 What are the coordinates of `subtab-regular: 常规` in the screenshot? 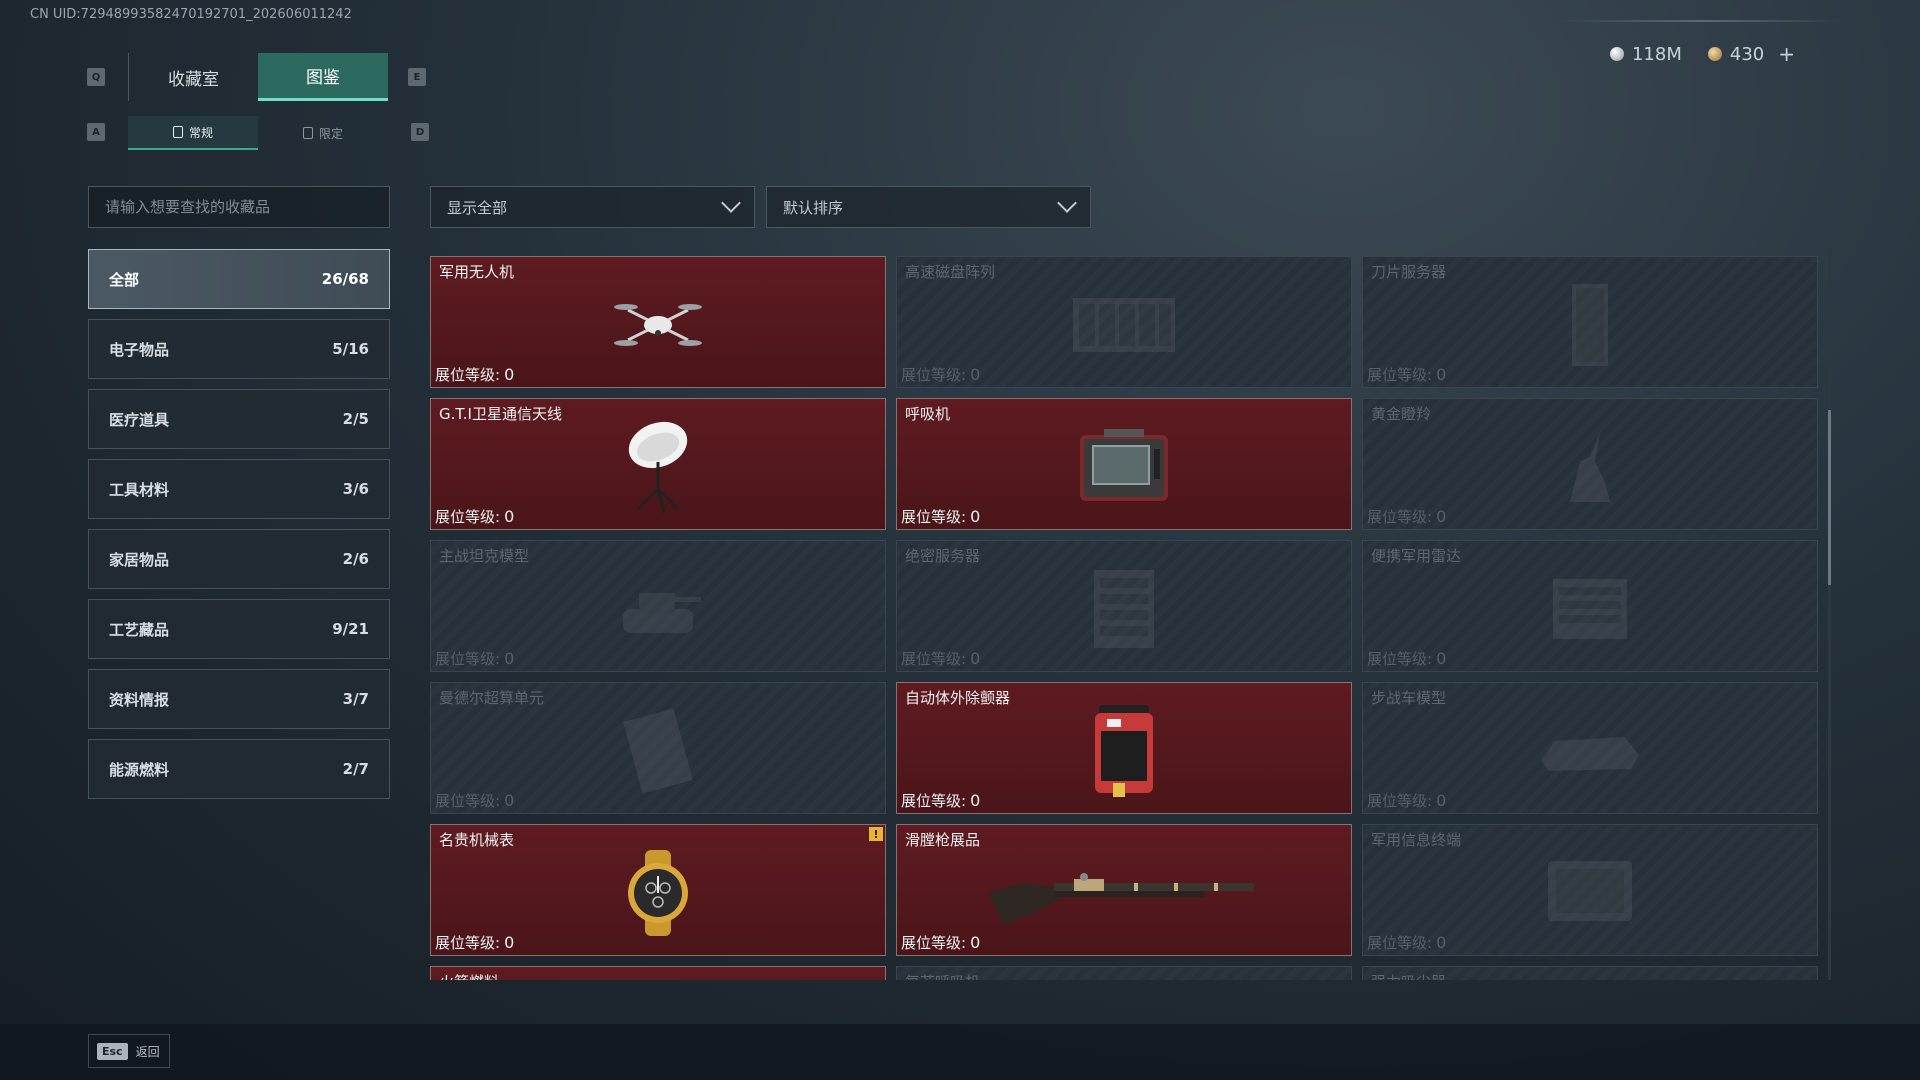 It's located at (193, 133).